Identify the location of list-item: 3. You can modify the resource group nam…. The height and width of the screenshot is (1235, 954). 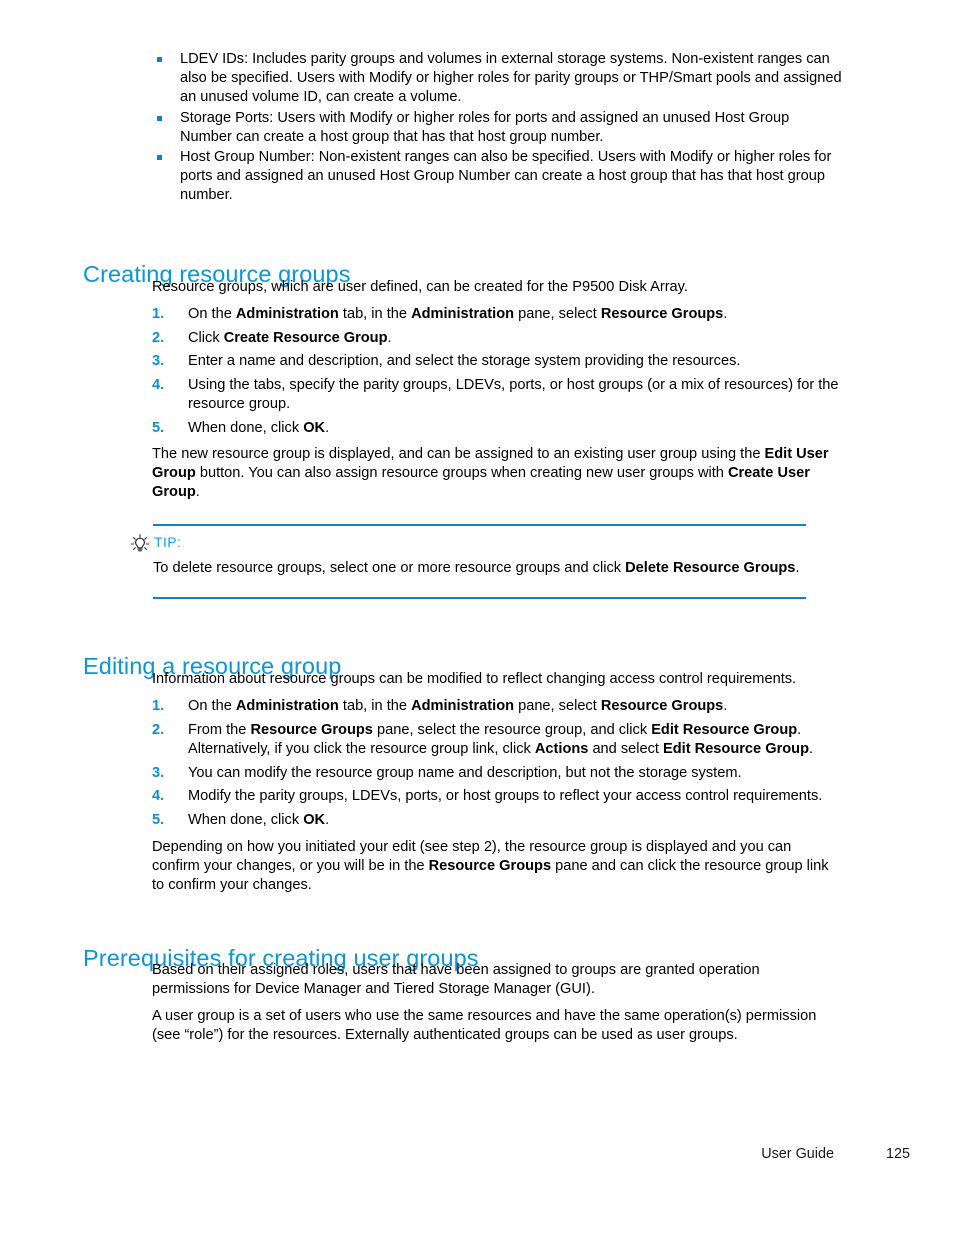
(502, 773).